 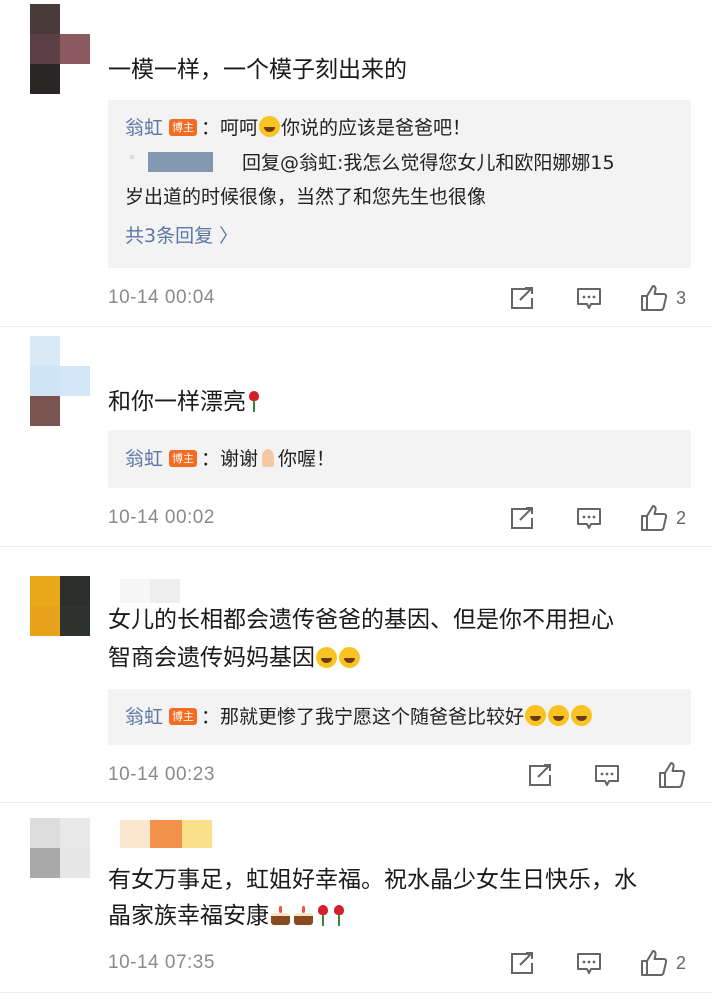 I want to click on like-button, so click(x=676, y=775).